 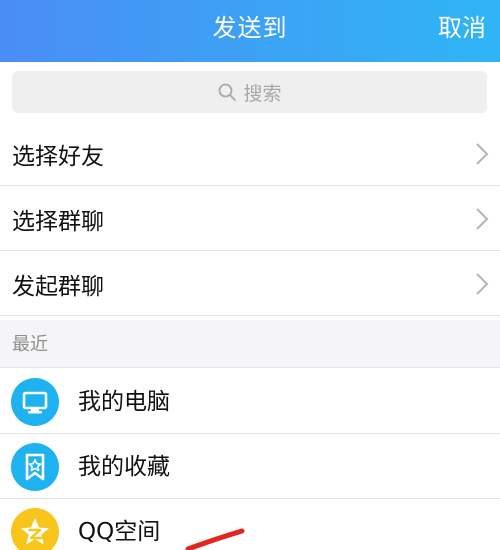 What do you see at coordinates (119, 532) in the screenshot?
I see `recent-item-label: QQ空间` at bounding box center [119, 532].